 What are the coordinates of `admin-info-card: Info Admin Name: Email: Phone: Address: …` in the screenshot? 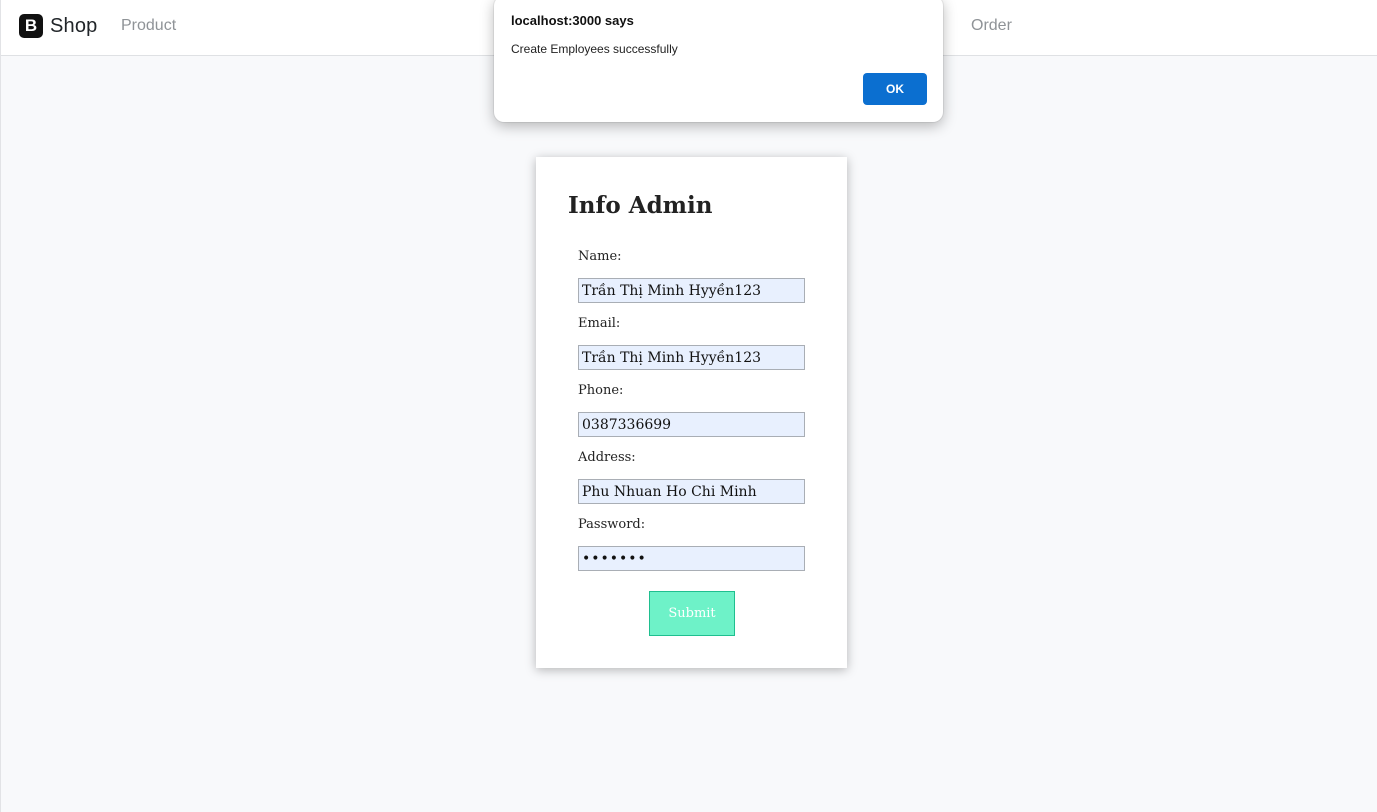 It's located at (691, 412).